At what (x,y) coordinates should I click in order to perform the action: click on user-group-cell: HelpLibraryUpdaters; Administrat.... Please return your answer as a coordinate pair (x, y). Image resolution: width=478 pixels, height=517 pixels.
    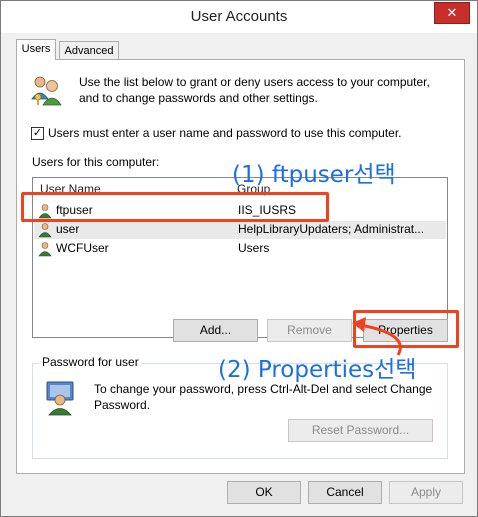
    Looking at the image, I should click on (331, 229).